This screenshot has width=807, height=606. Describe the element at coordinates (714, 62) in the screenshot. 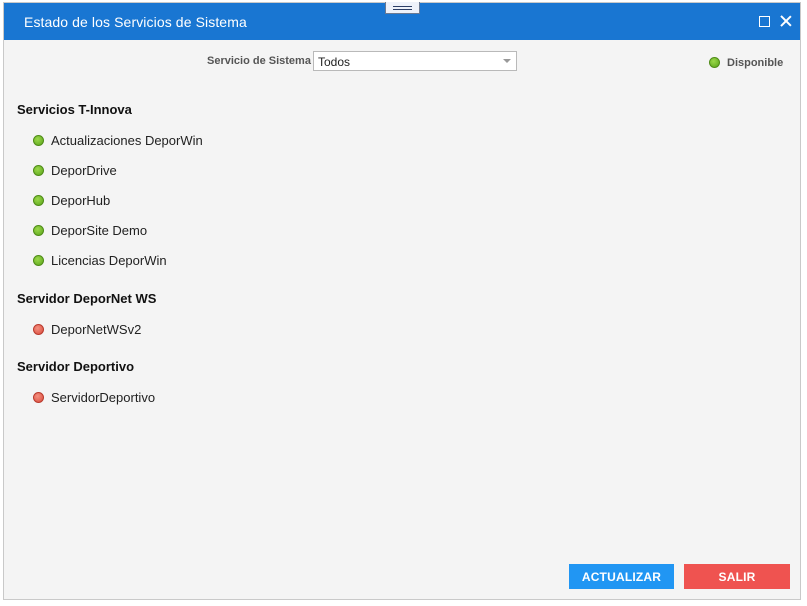

I see `available-status-icon` at that location.